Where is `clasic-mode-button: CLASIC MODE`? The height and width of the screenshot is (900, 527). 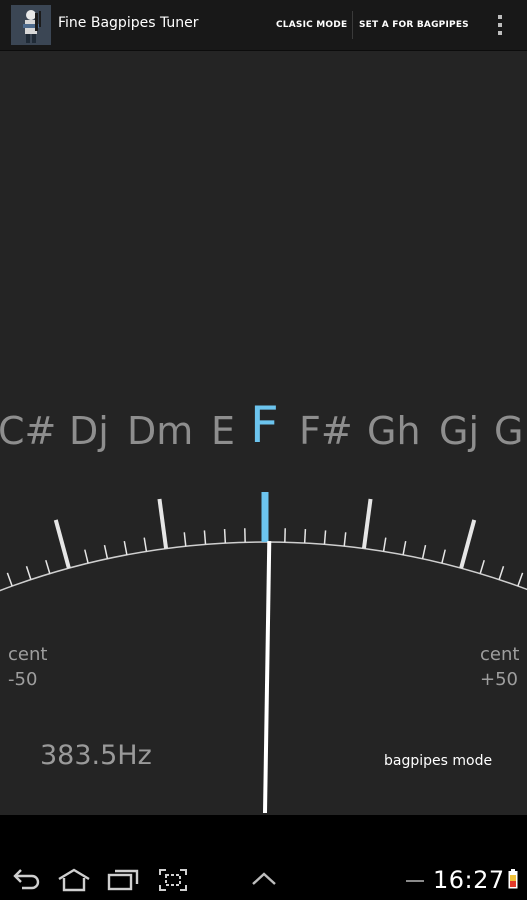
clasic-mode-button: CLASIC MODE is located at coordinates (311, 25).